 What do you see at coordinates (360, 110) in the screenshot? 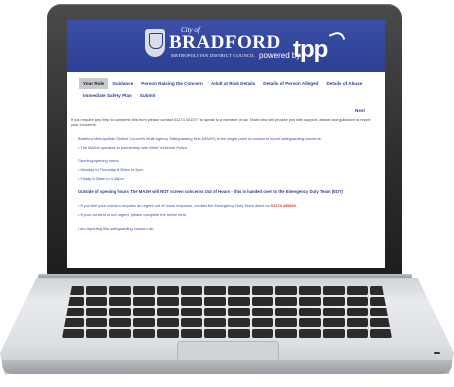
I see `next-button: Next` at bounding box center [360, 110].